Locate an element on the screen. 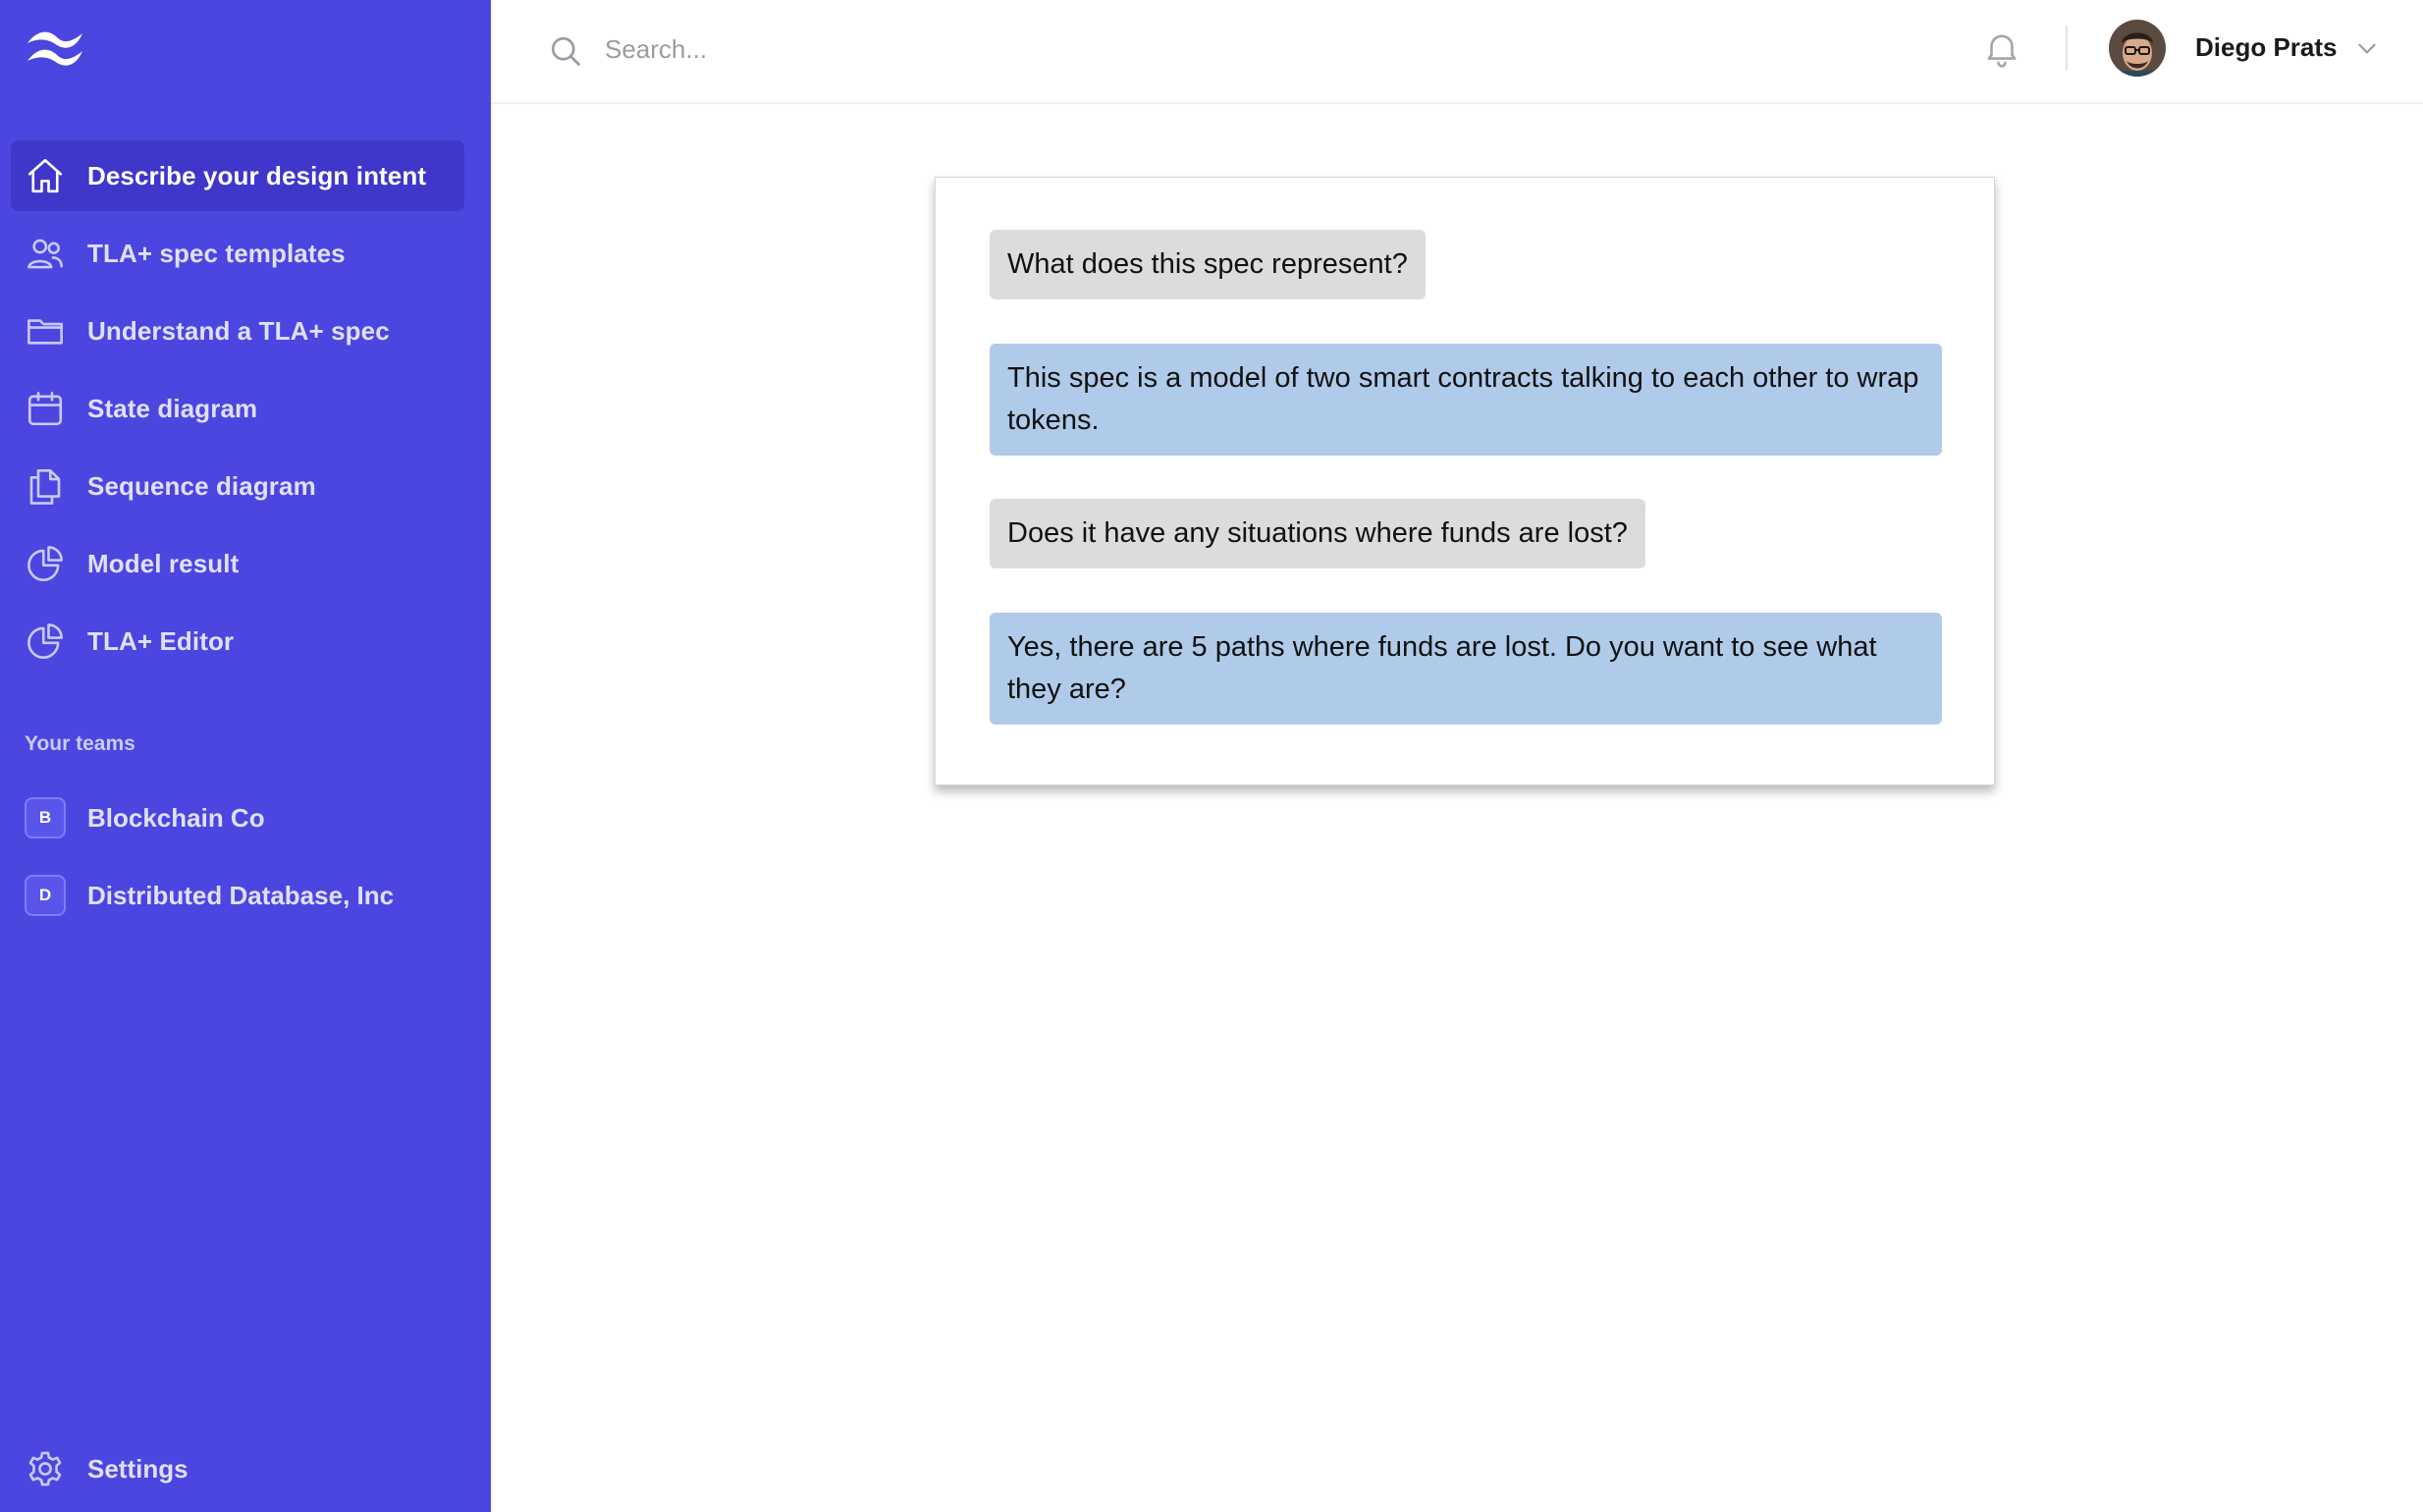 The width and height of the screenshot is (2423, 1512). top-bar: Diego Prats is located at coordinates (1457, 52).